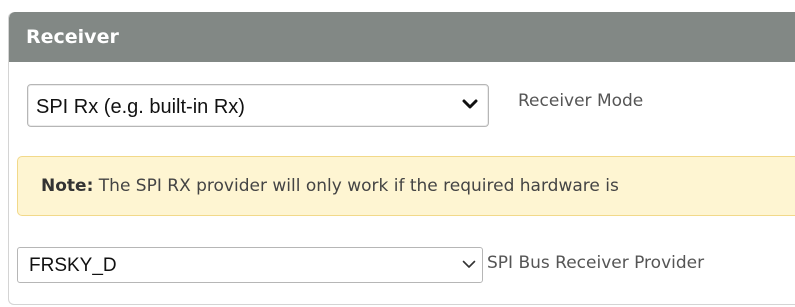 The image size is (795, 307). I want to click on receiver-mode-select: SPI Rx (e.g. built-in Rx), so click(258, 105).